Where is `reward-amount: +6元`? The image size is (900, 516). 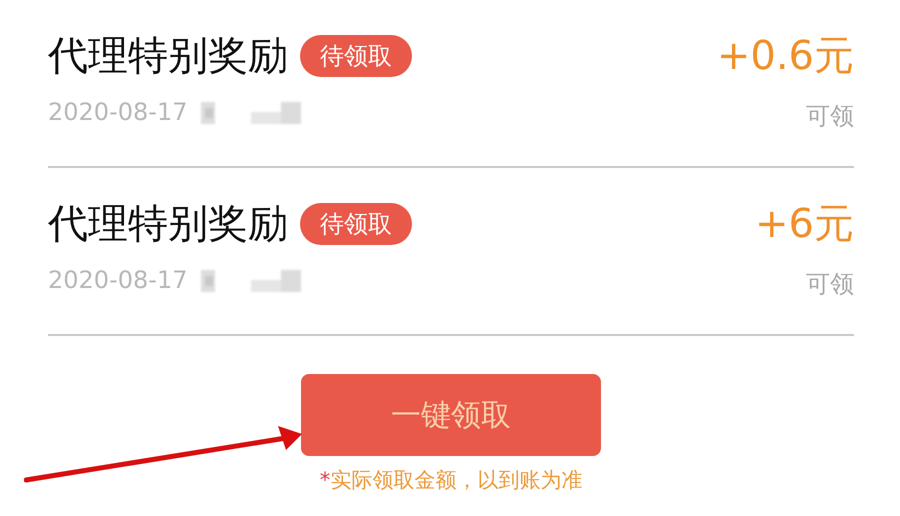
reward-amount: +6元 is located at coordinates (804, 224).